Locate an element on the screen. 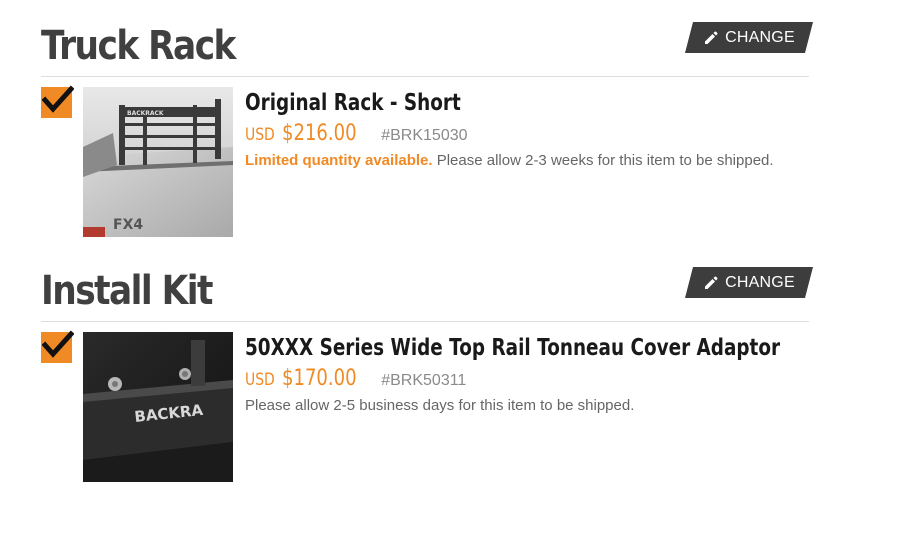  sku: #BRK15030 is located at coordinates (424, 135).